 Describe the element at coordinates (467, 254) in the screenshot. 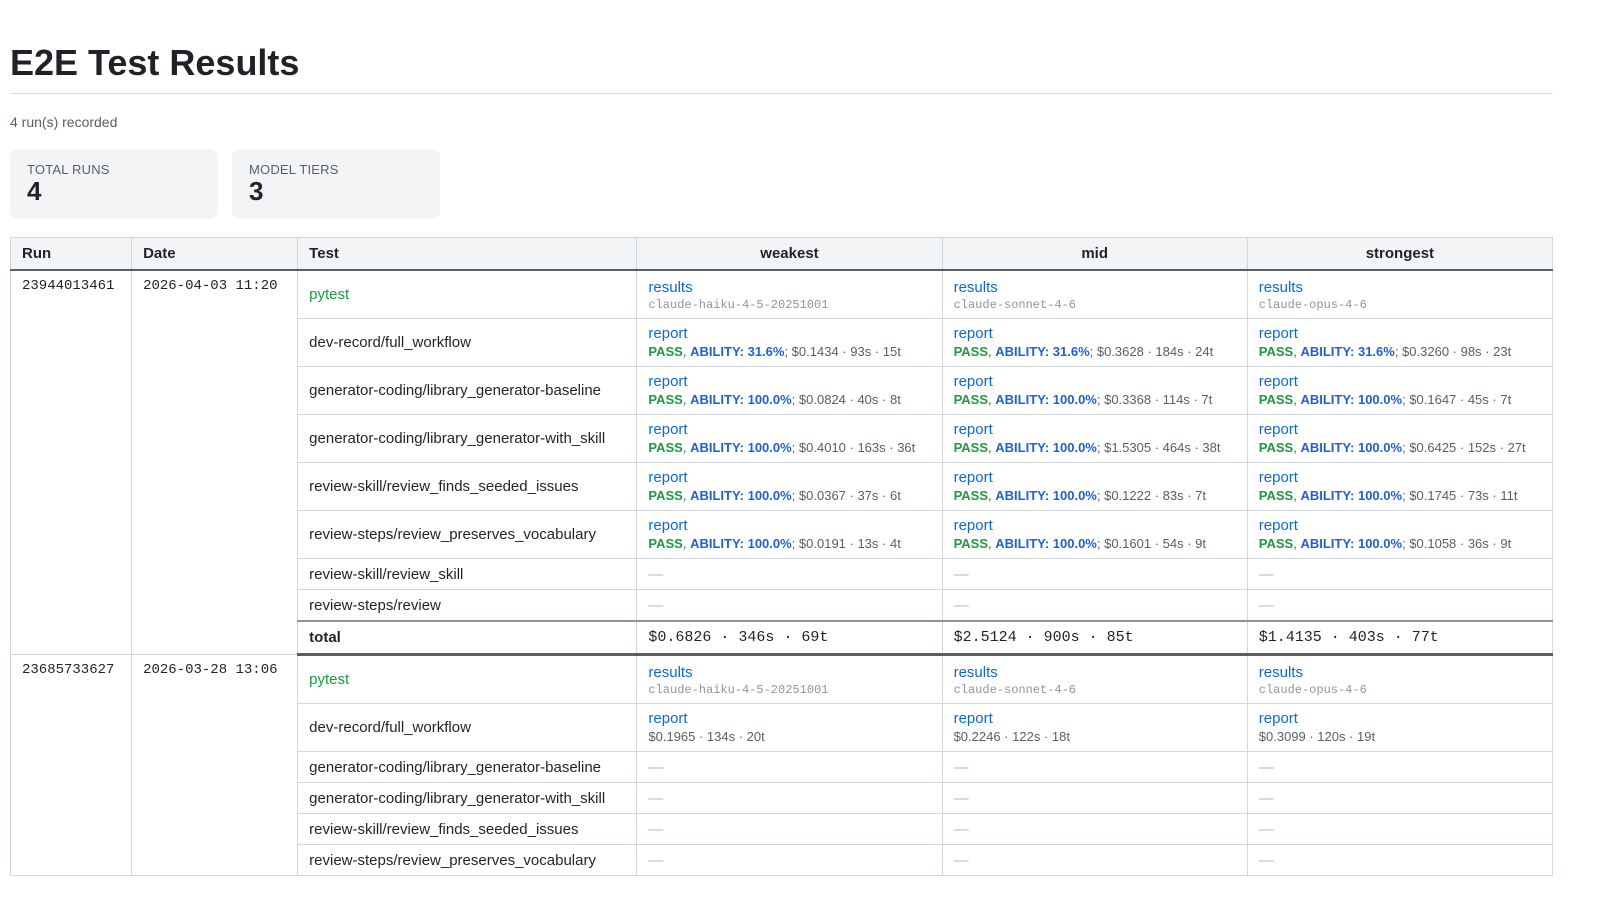

I see `header-test: Test` at that location.